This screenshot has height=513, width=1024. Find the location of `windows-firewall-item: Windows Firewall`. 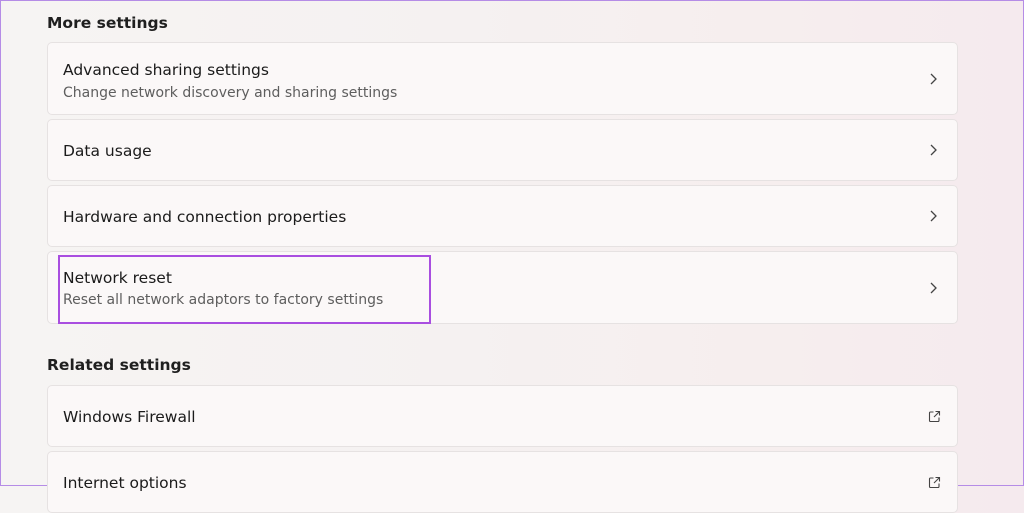

windows-firewall-item: Windows Firewall is located at coordinates (502, 416).